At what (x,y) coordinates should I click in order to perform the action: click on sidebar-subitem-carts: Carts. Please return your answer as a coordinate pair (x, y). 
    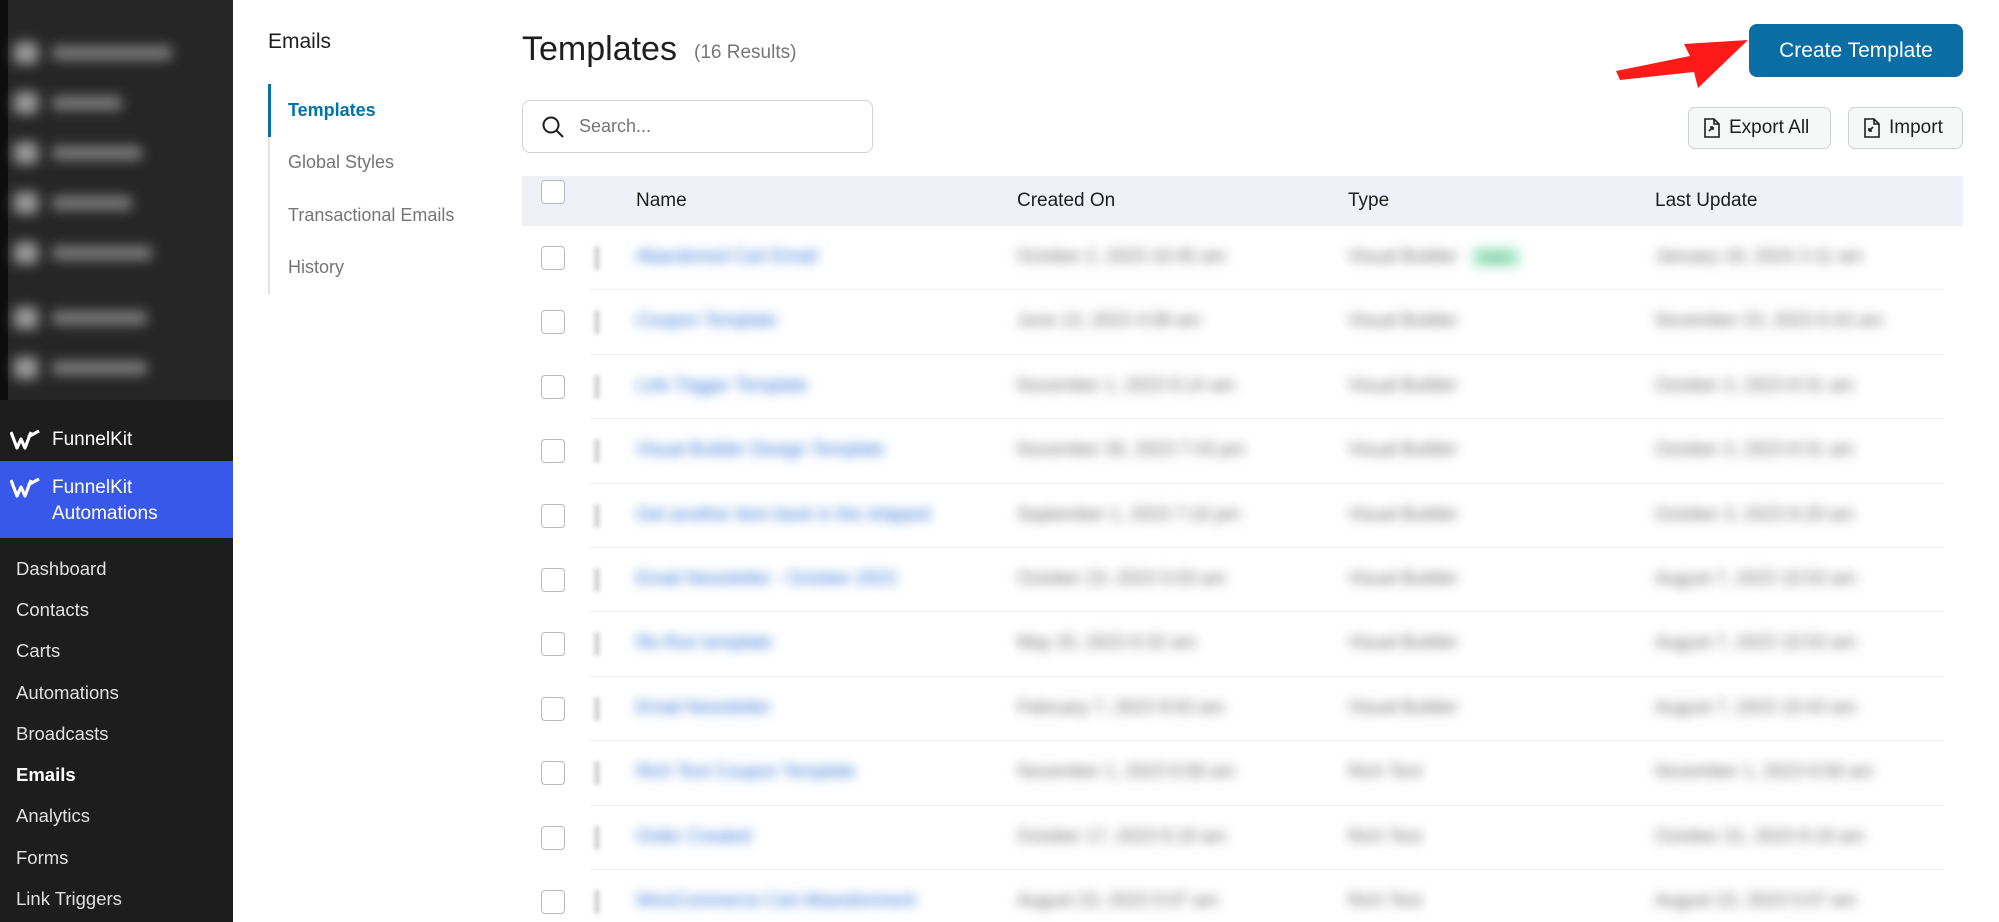
    Looking at the image, I should click on (116, 651).